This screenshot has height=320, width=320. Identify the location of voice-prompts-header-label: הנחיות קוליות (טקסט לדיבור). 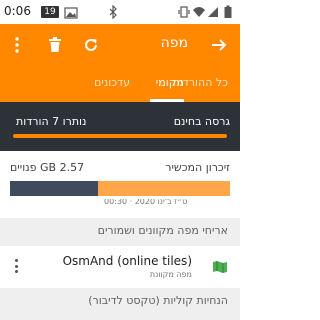
(158, 300).